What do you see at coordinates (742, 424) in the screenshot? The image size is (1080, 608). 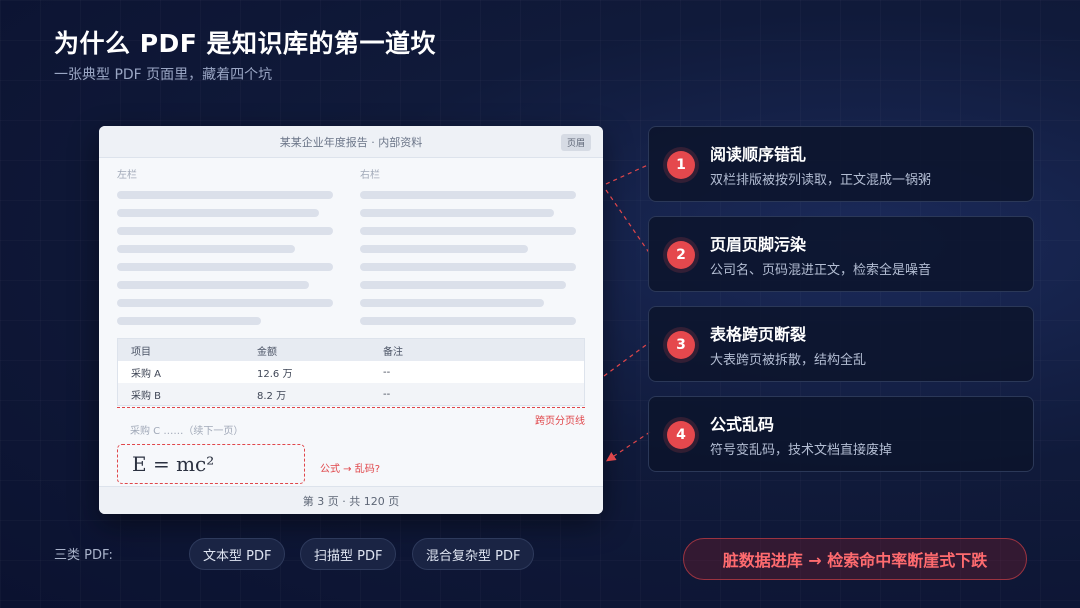 I see `issue-title: 公式乱码` at bounding box center [742, 424].